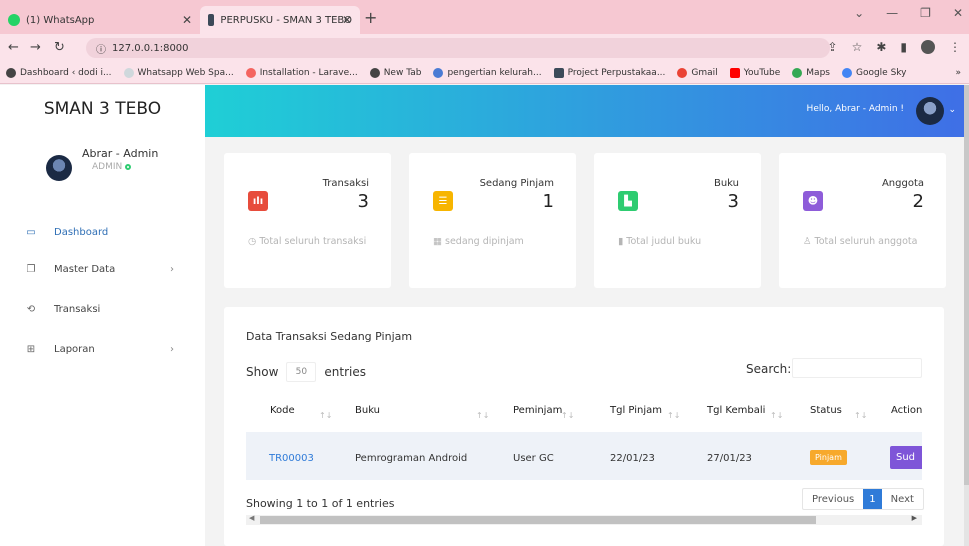  Describe the element at coordinates (736, 410) in the screenshot. I see `column-header-tgl-kembali: Tgl Kembali` at that location.